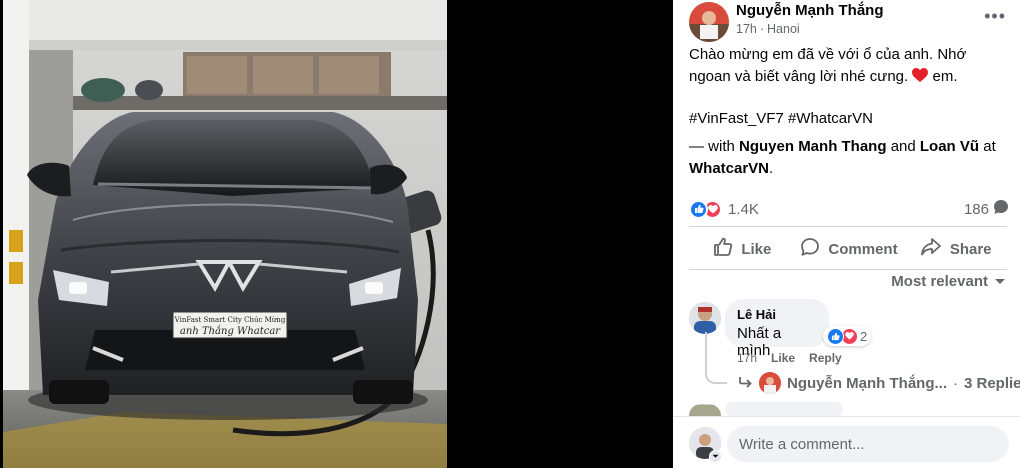  Describe the element at coordinates (777, 329) in the screenshot. I see `comment-bubble: Lê Hải Nhất a mình` at that location.